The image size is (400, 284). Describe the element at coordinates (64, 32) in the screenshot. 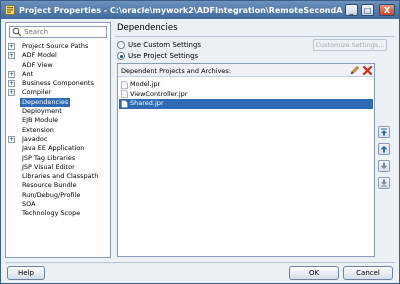

I see `search-input` at that location.